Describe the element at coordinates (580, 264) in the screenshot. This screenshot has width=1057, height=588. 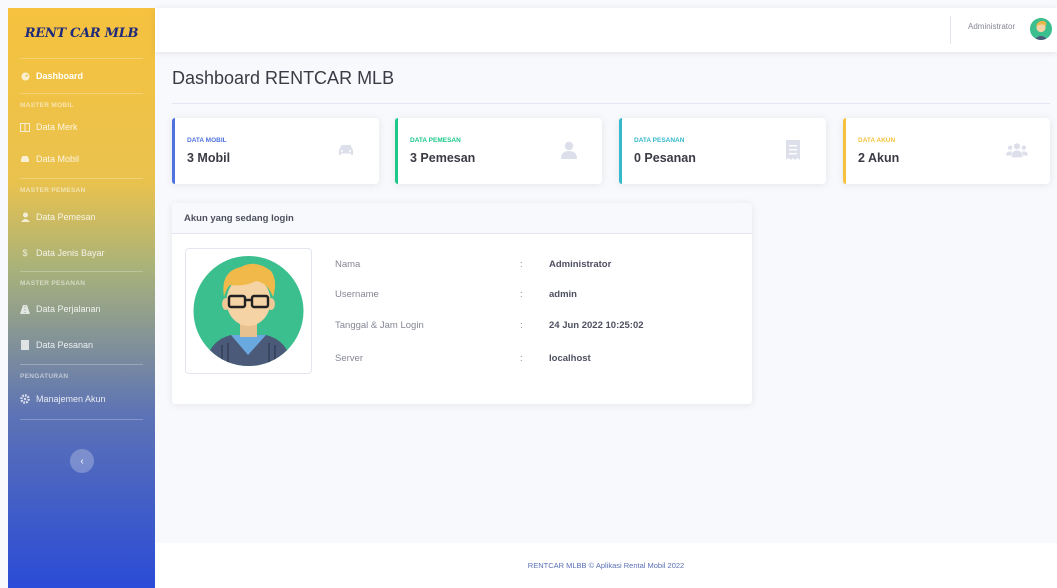
I see `info-value: Administrator` at that location.